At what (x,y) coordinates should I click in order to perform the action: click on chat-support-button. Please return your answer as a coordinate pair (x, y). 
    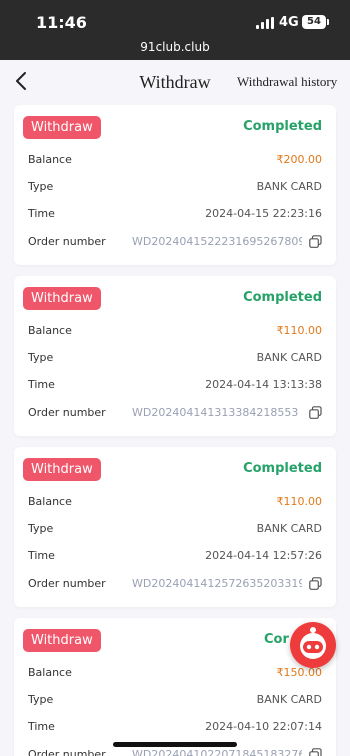
    Looking at the image, I should click on (313, 645).